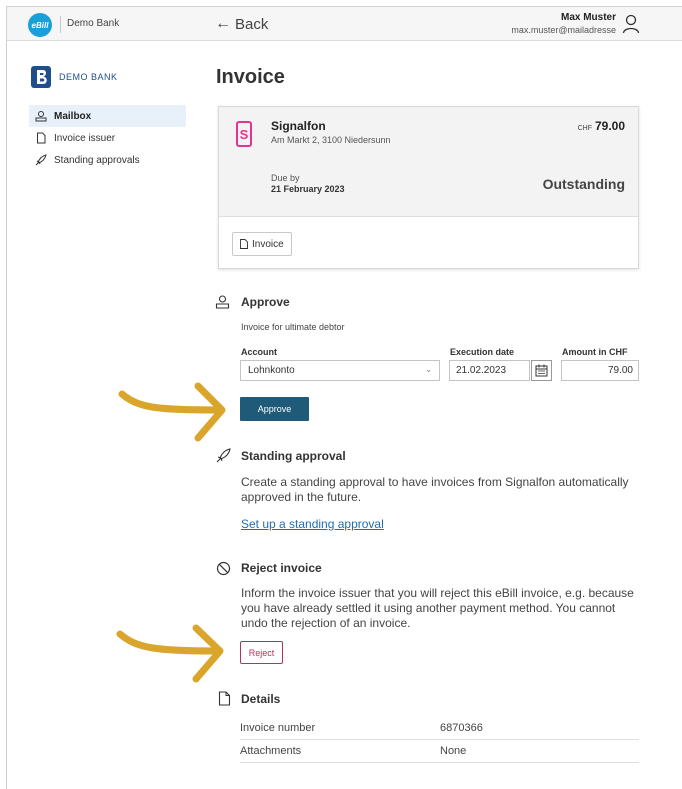 This screenshot has height=789, width=682. Describe the element at coordinates (563, 30) in the screenshot. I see `user-email: max.muster@mailadresse` at that location.